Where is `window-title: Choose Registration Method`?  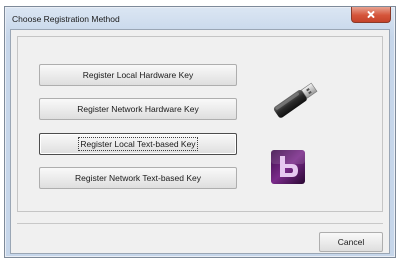 window-title: Choose Registration Method is located at coordinates (66, 19).